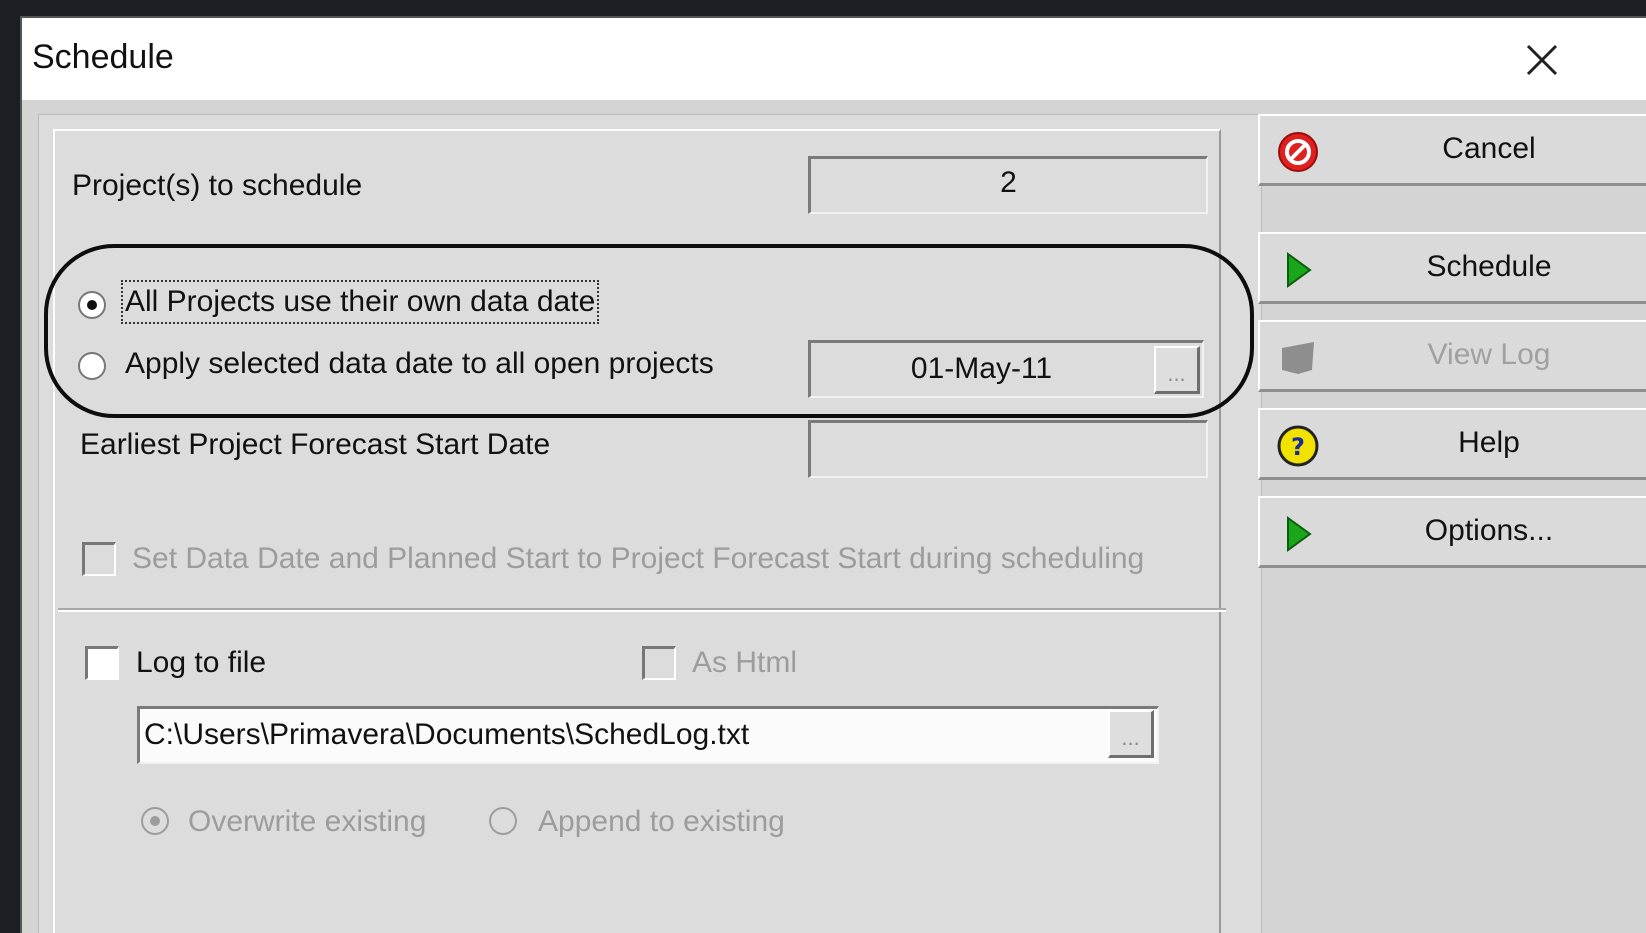  Describe the element at coordinates (744, 662) in the screenshot. I see `as-html-label: As Html` at that location.